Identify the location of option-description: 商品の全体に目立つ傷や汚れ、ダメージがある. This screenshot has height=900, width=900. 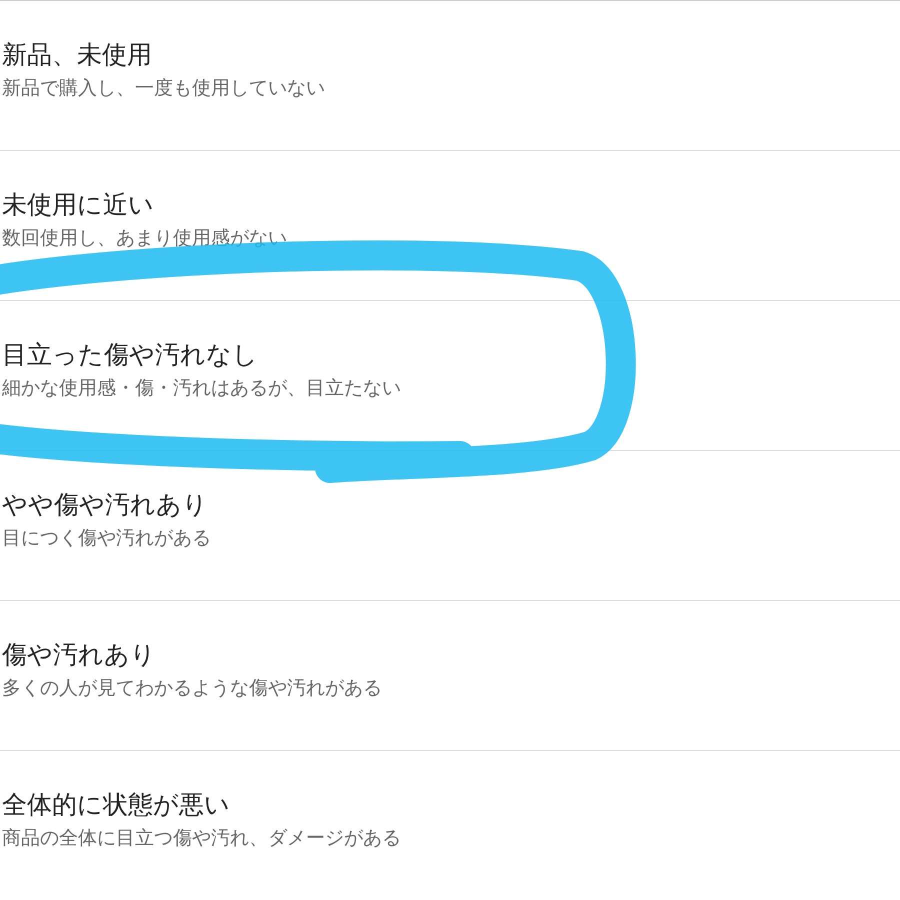
(201, 838).